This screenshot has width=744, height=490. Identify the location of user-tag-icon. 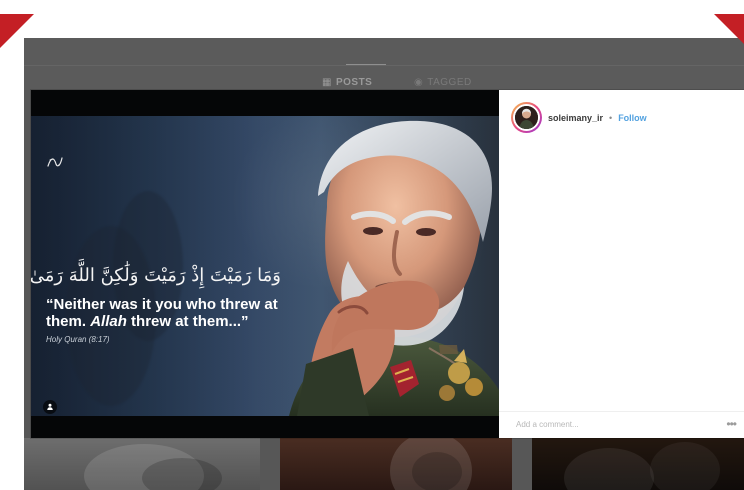
(50, 407).